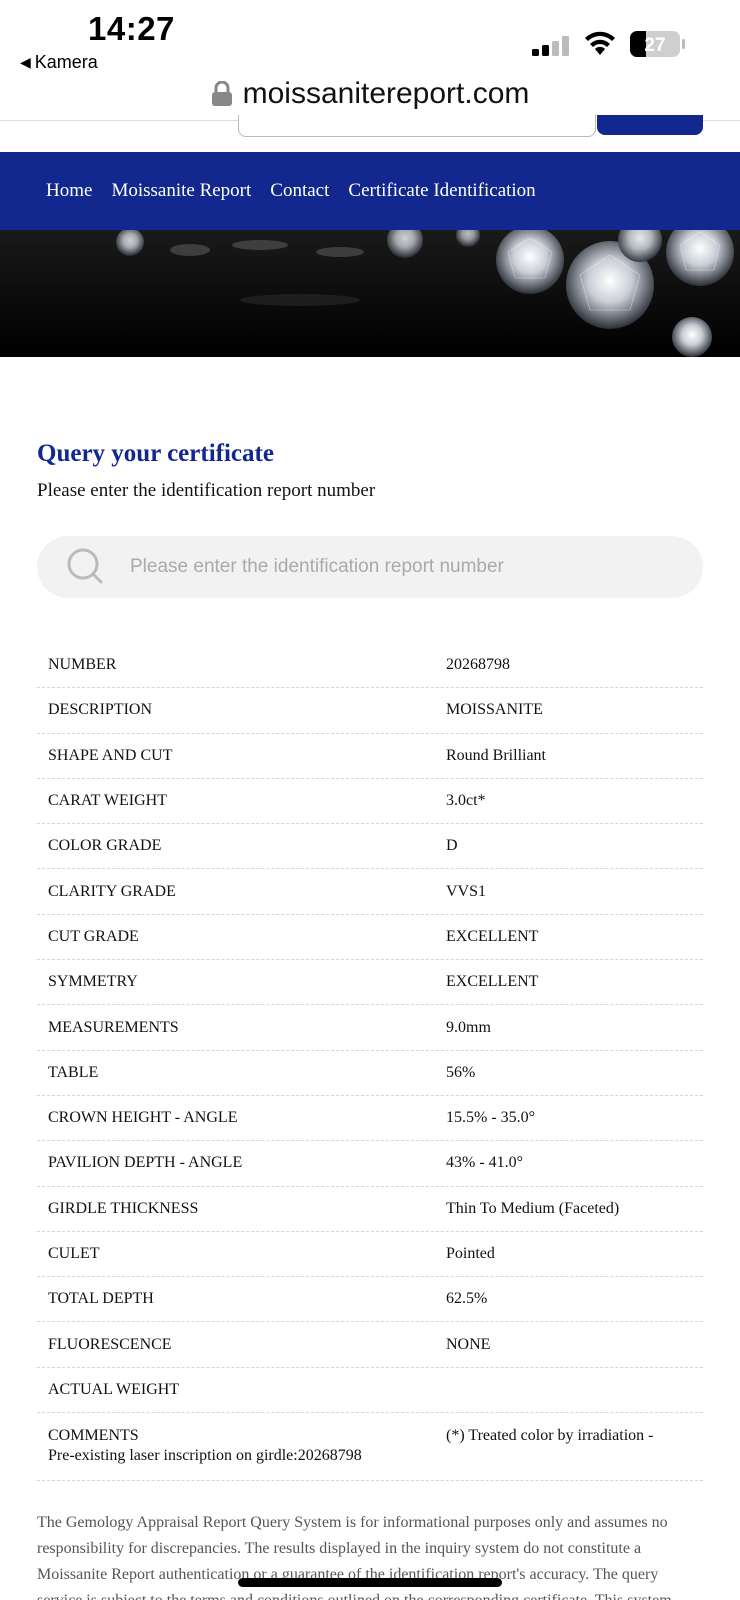 The width and height of the screenshot is (740, 1600). I want to click on row-label: CULET, so click(74, 1253).